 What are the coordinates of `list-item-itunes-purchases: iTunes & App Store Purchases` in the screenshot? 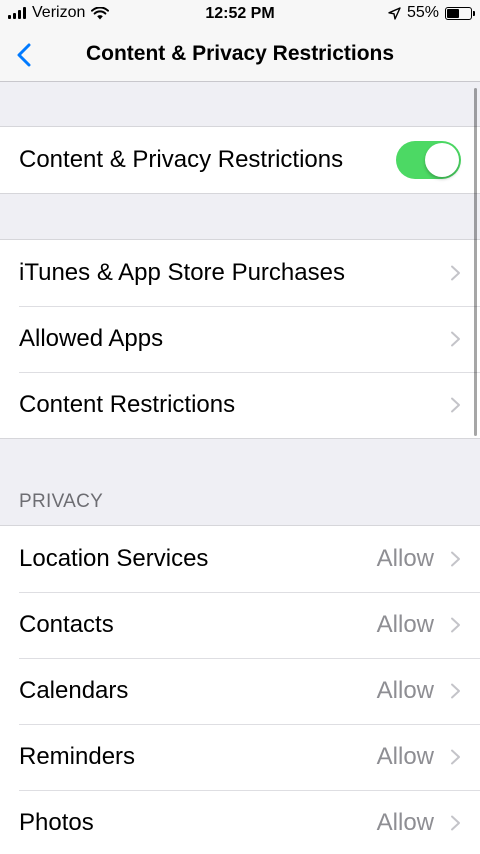 It's located at (240, 273).